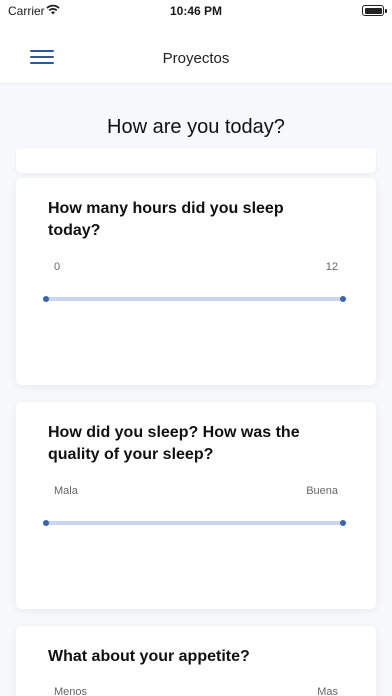 This screenshot has width=392, height=696. Describe the element at coordinates (66, 491) in the screenshot. I see `slider-min-label: Mala` at that location.